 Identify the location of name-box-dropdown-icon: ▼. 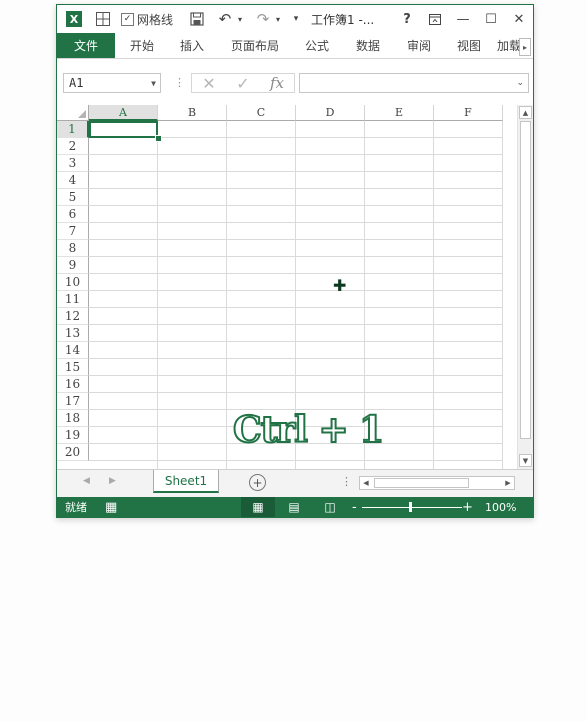
(153, 83).